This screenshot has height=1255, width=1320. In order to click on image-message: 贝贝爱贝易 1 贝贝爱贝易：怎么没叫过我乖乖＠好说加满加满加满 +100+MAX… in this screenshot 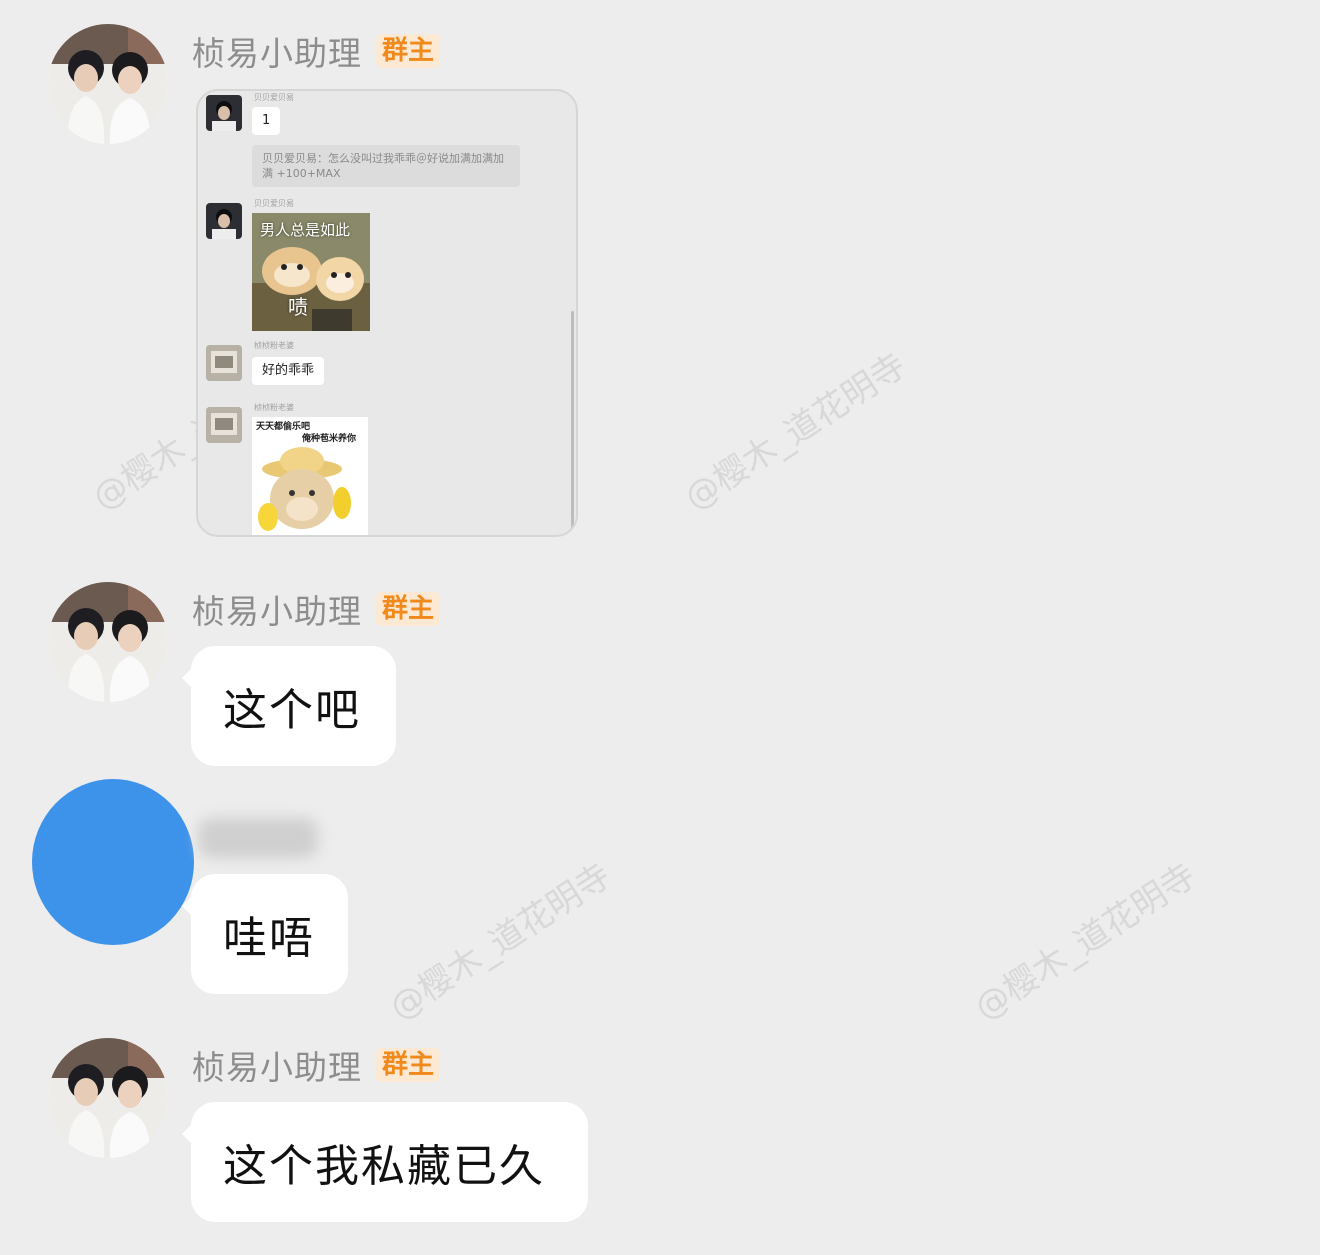, I will do `click(387, 313)`.